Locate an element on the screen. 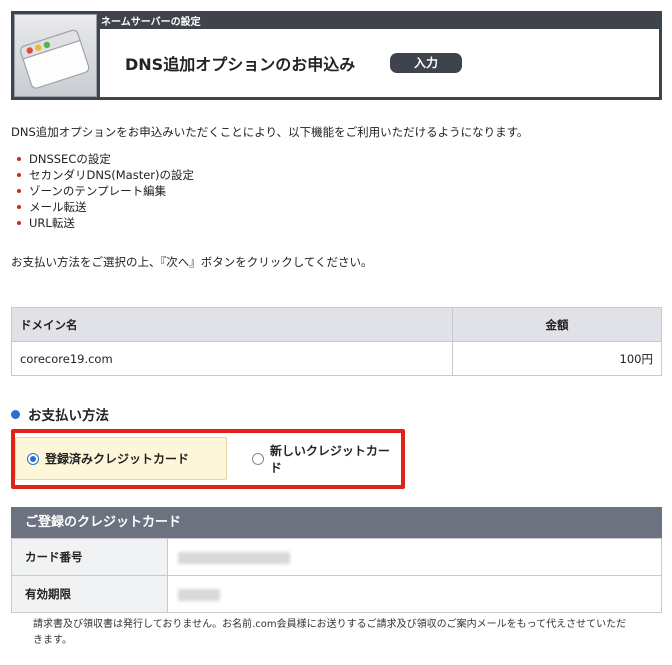 This screenshot has height=665, width=672. card-number-label: カード番号 is located at coordinates (89, 557).